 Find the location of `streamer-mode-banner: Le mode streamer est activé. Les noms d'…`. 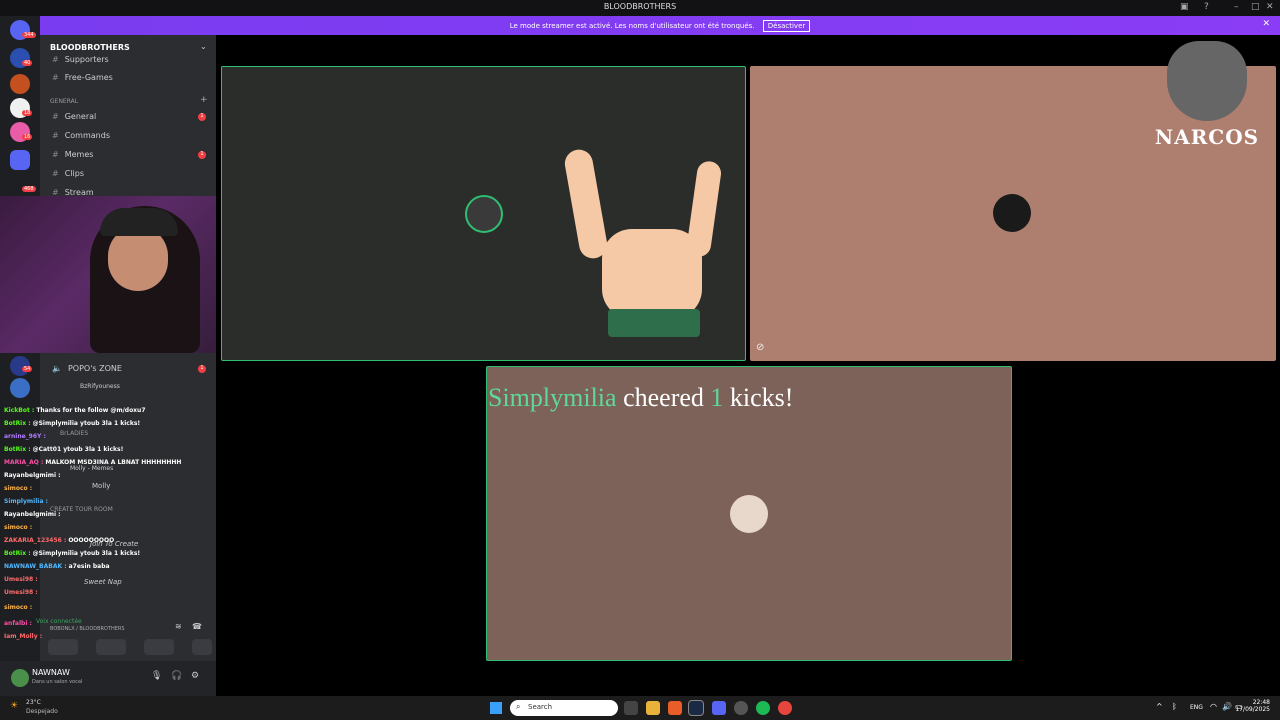

streamer-mode-banner: Le mode streamer est activé. Les noms d'… is located at coordinates (660, 25).